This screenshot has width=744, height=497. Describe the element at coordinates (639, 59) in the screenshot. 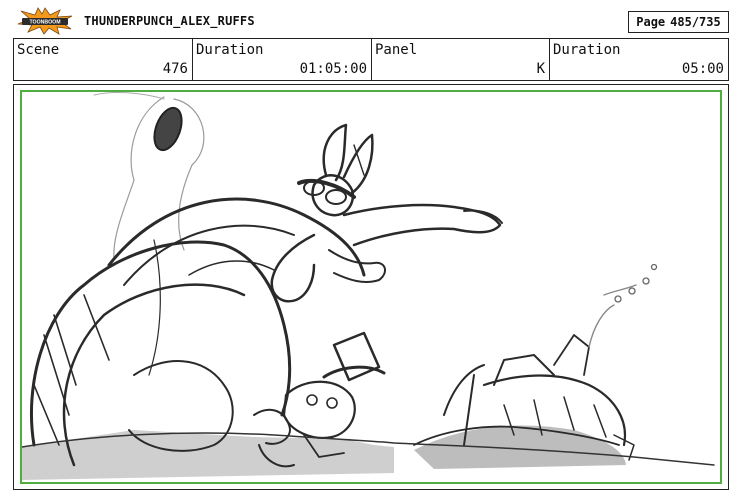

I see `panel-duration-cell: Duration 05:00` at that location.